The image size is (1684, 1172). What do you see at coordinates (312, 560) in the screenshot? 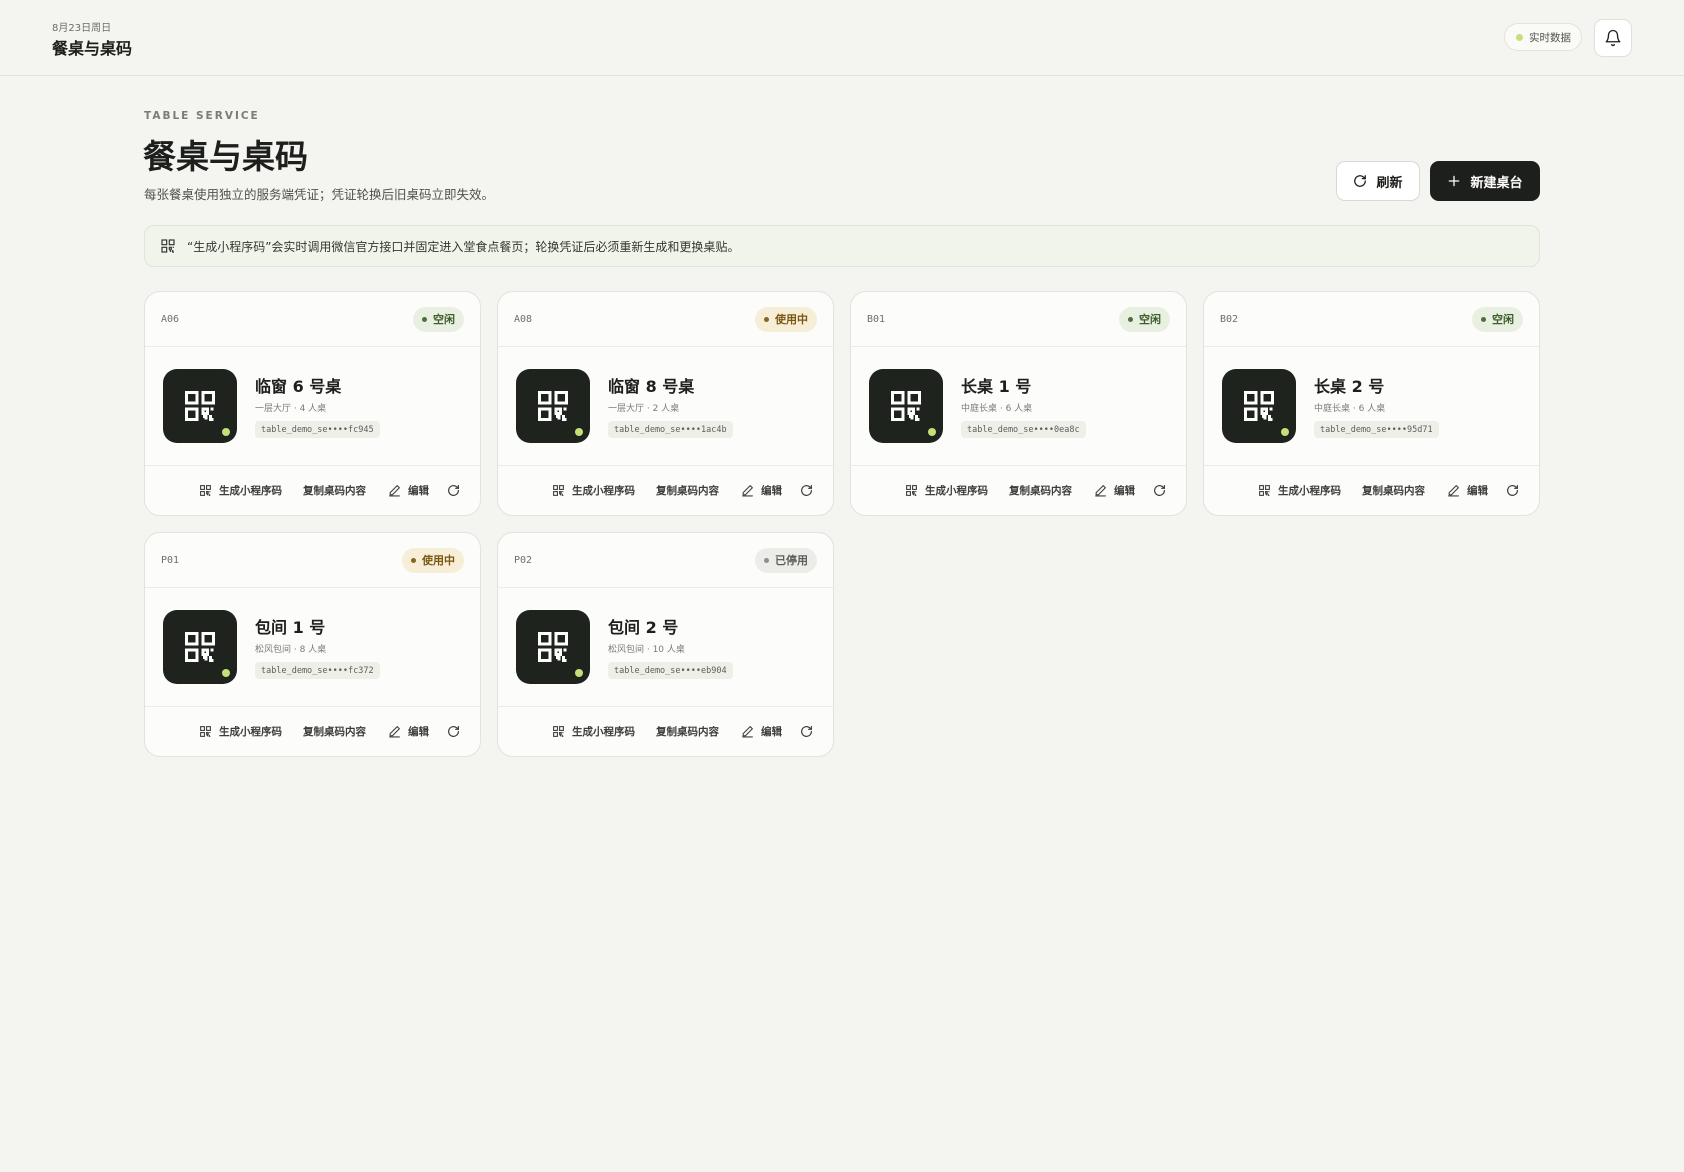
I see `card-header: P01 使用中` at bounding box center [312, 560].